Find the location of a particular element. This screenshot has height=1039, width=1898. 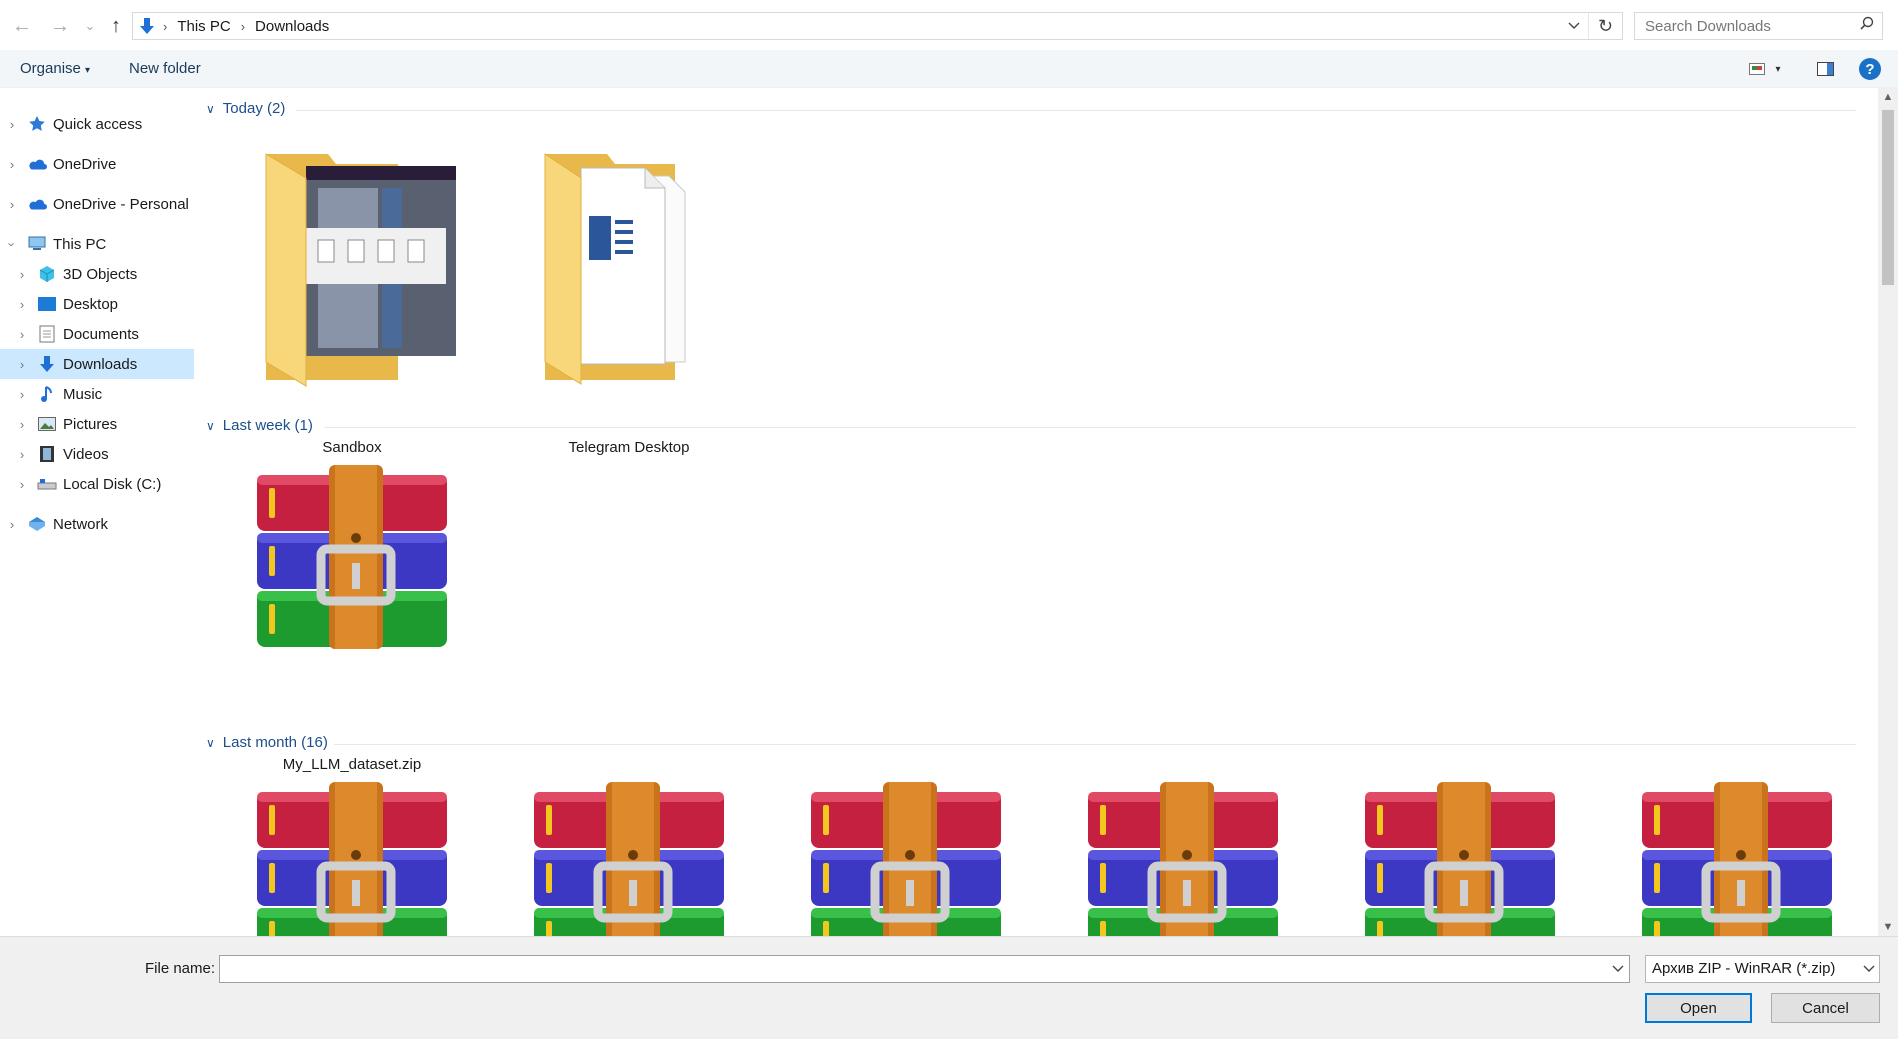

sidebar-item-label: Desktop is located at coordinates (91, 304).